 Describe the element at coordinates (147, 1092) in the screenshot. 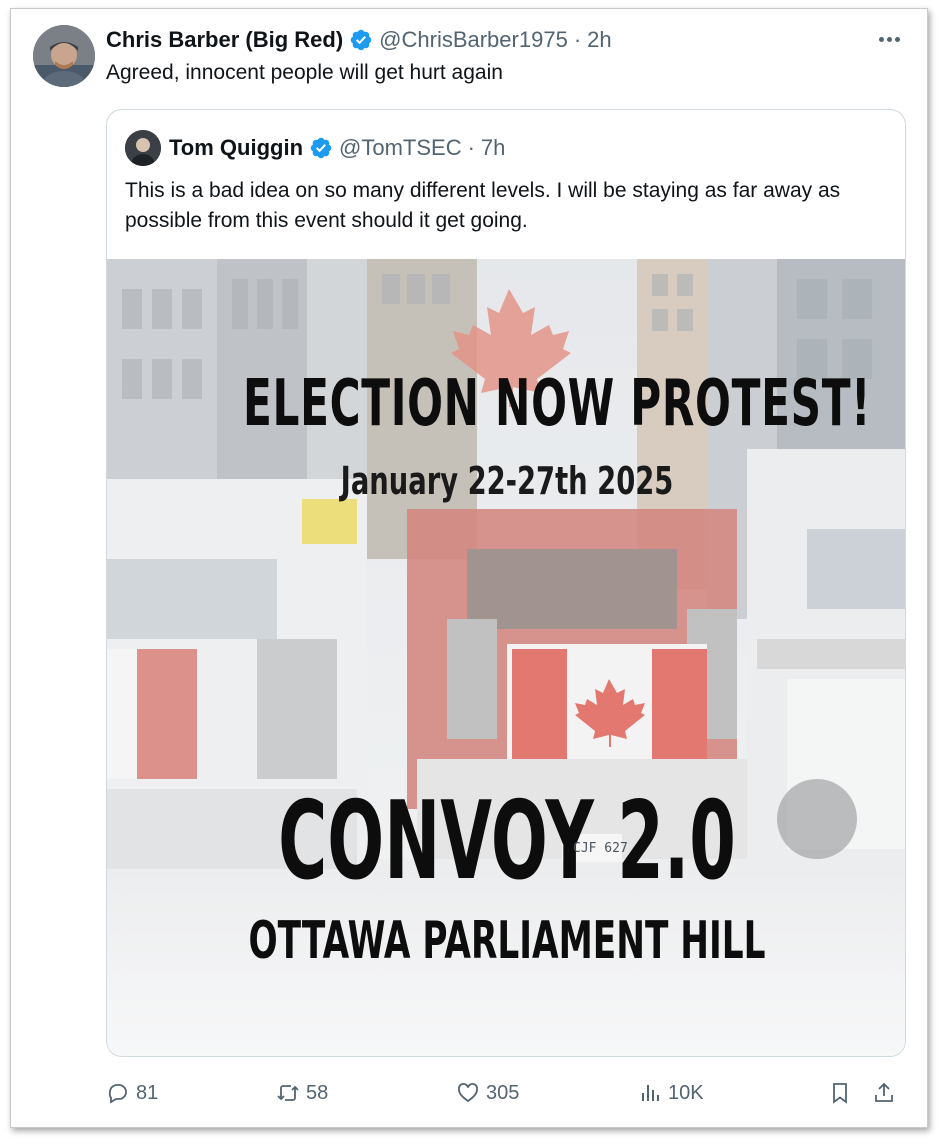

I see `reply-count: 81` at that location.